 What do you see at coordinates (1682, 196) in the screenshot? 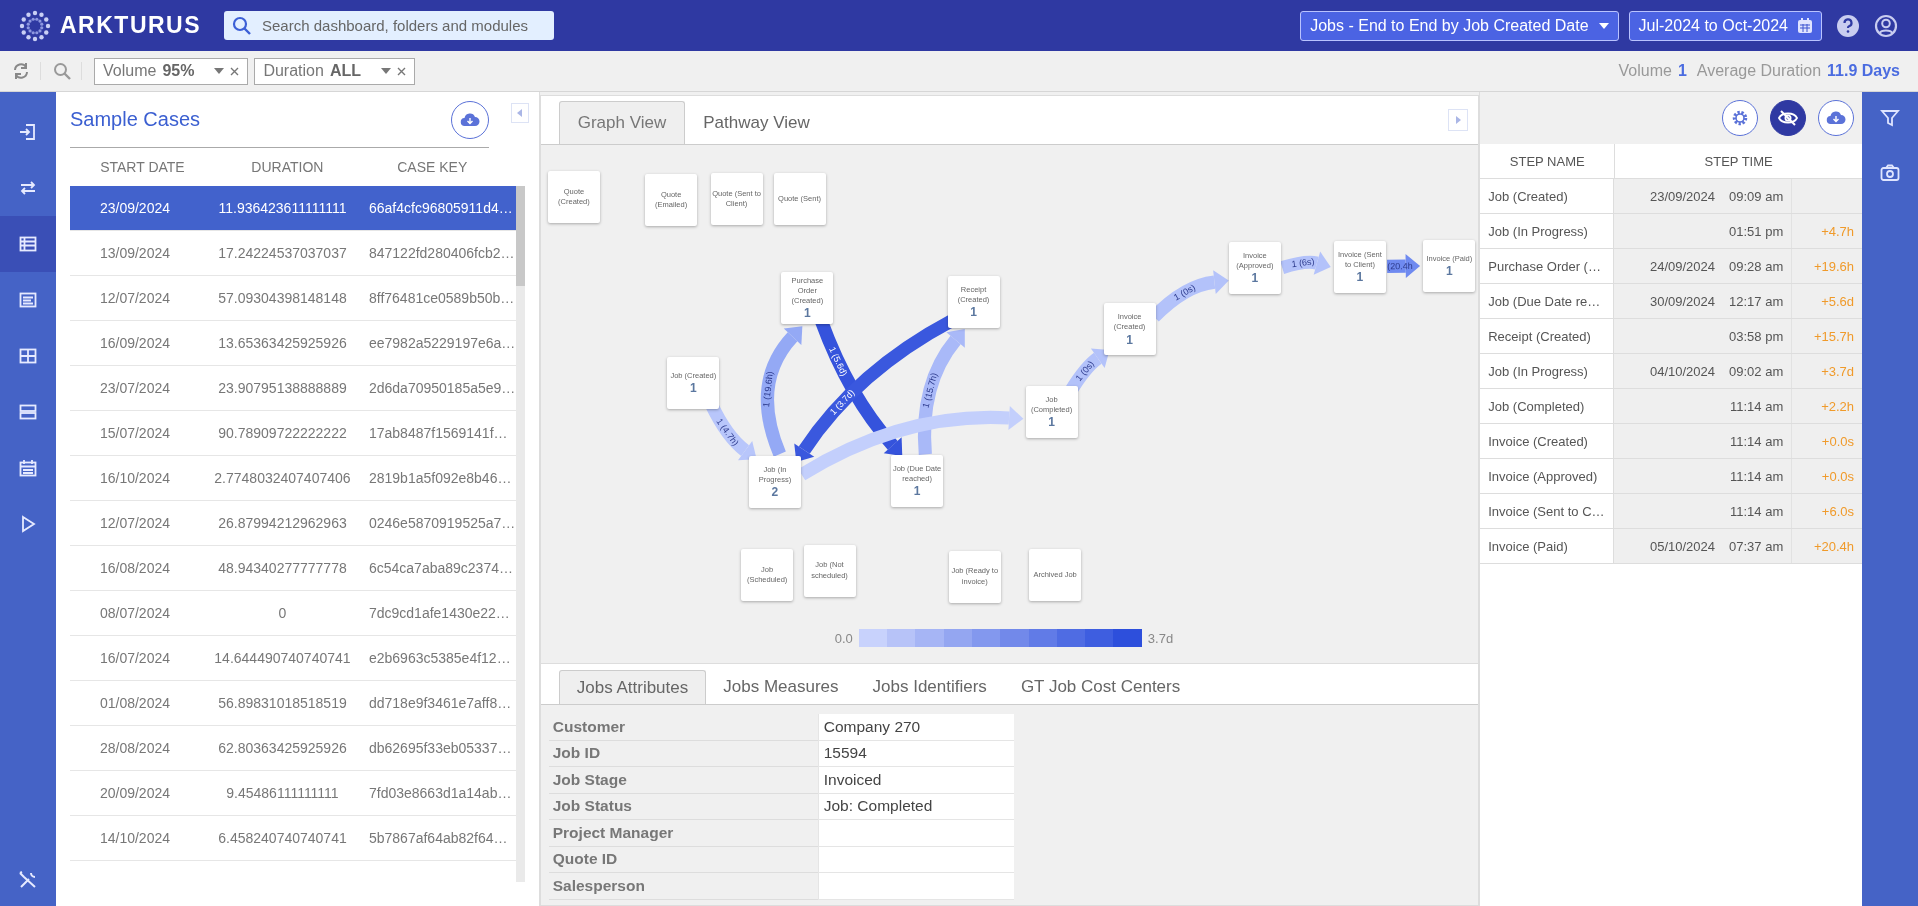
I see `step-date: 23/09/2024` at bounding box center [1682, 196].